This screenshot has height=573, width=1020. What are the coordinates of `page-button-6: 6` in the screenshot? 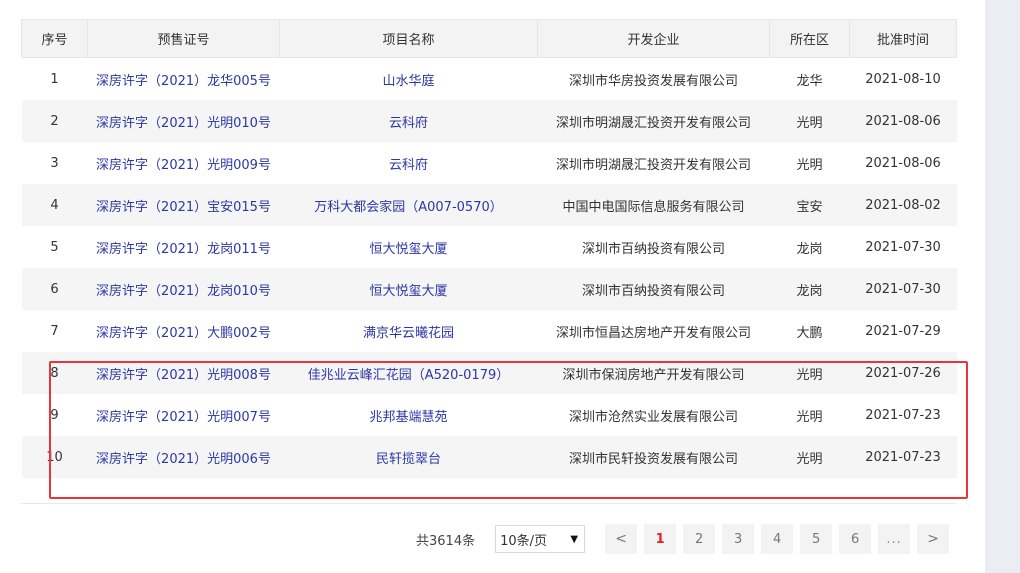 It's located at (855, 539).